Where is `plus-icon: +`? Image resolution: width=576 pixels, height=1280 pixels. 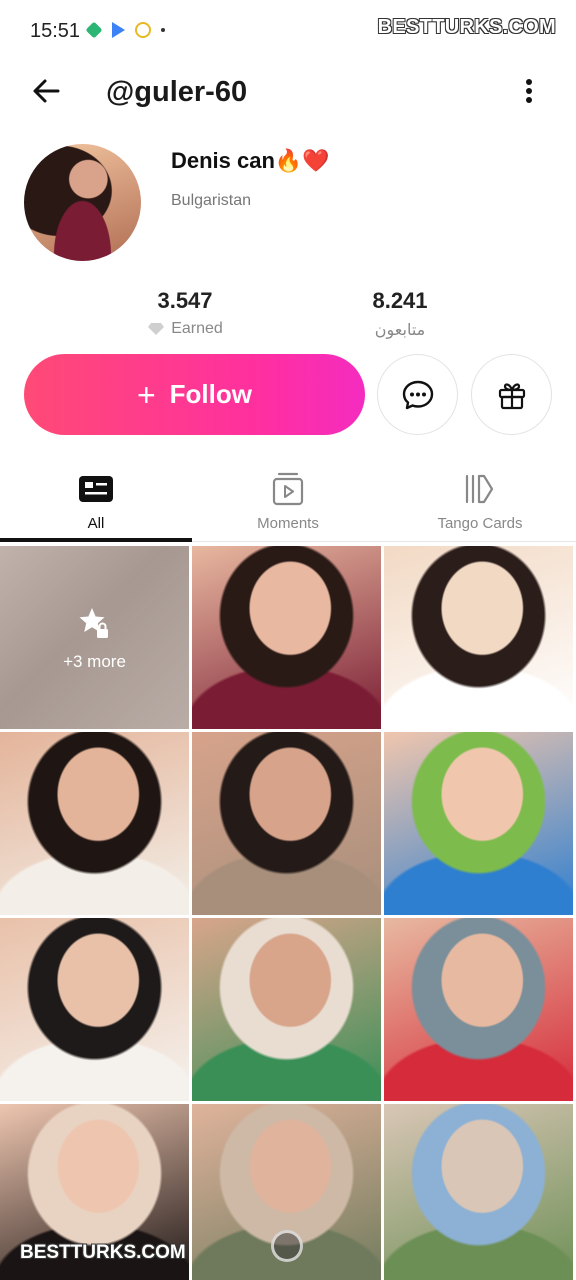
plus-icon: + is located at coordinates (146, 394).